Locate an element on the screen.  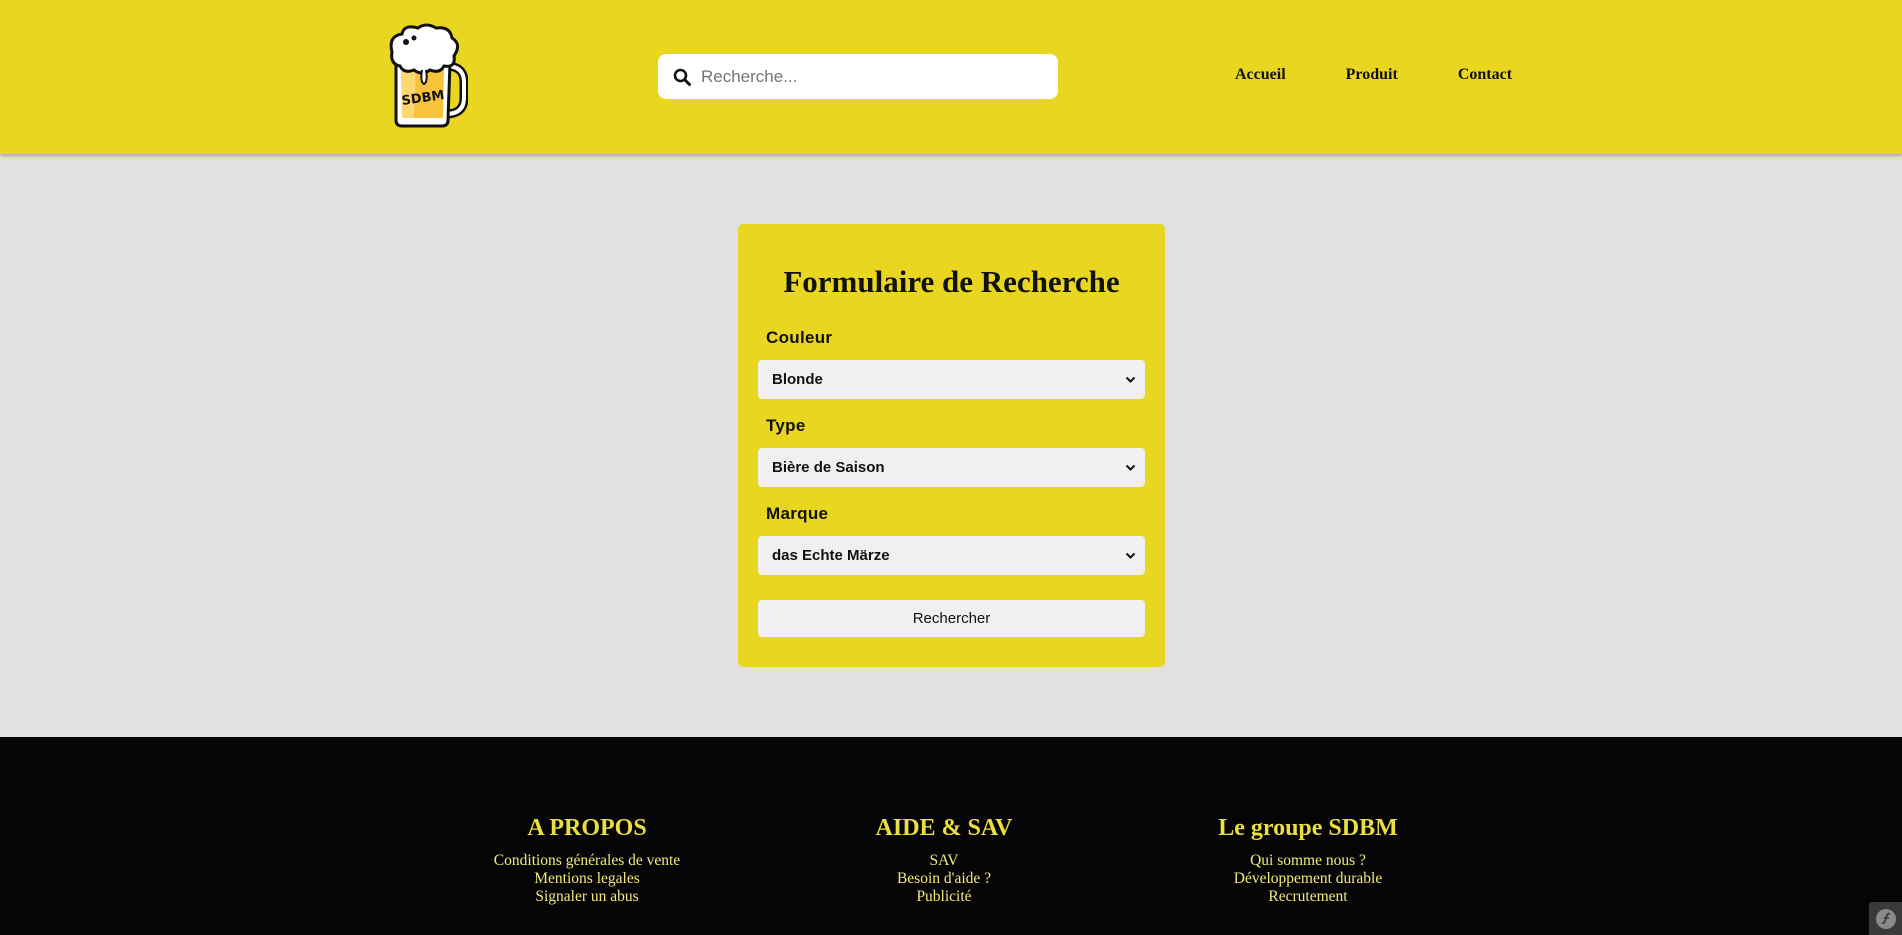
footer-link-publicite: Publicité is located at coordinates (944, 897).